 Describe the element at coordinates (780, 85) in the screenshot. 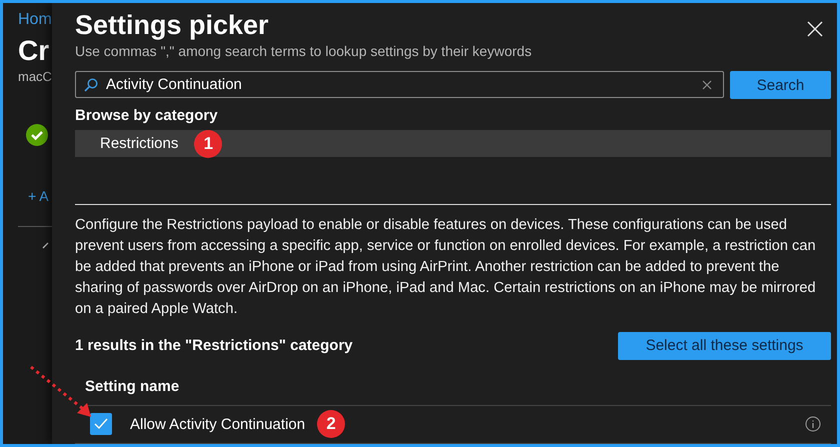

I see `search-button: Search` at that location.